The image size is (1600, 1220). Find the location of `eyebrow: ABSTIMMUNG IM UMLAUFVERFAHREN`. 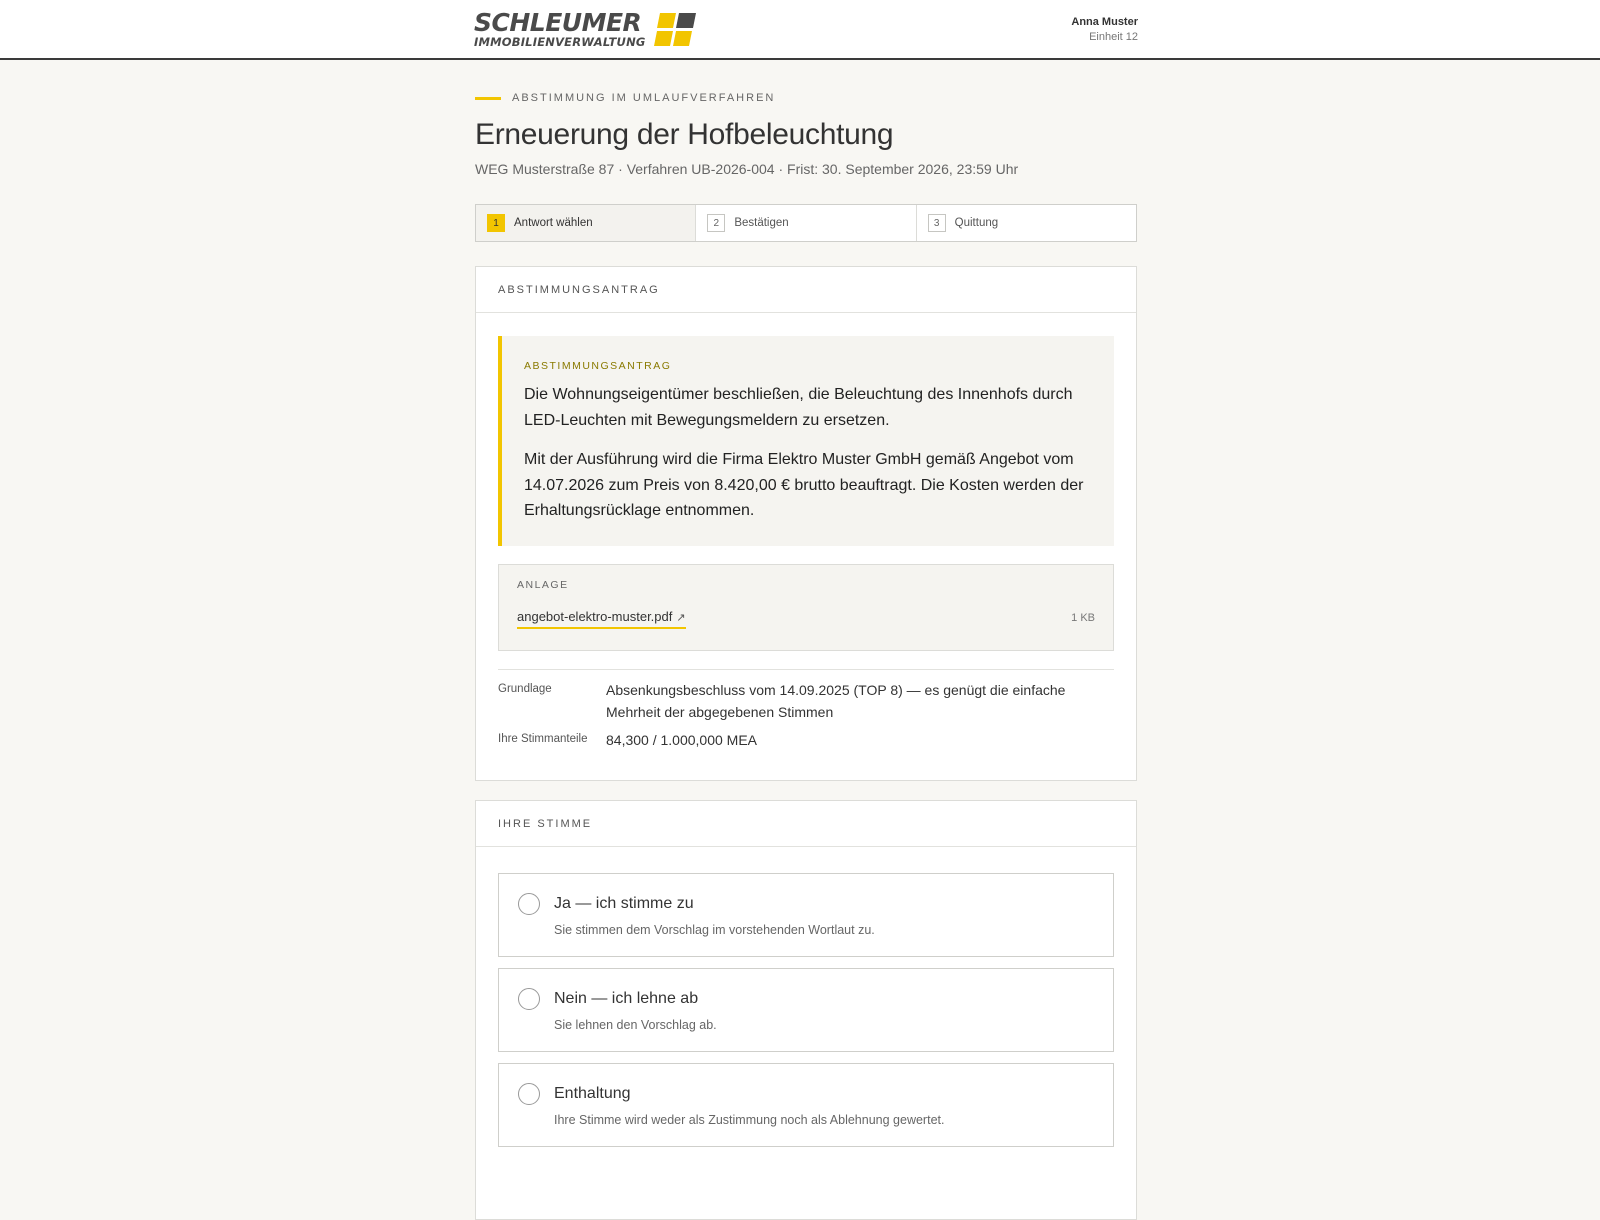

eyebrow: ABSTIMMUNG IM UMLAUFVERFAHREN is located at coordinates (625, 98).